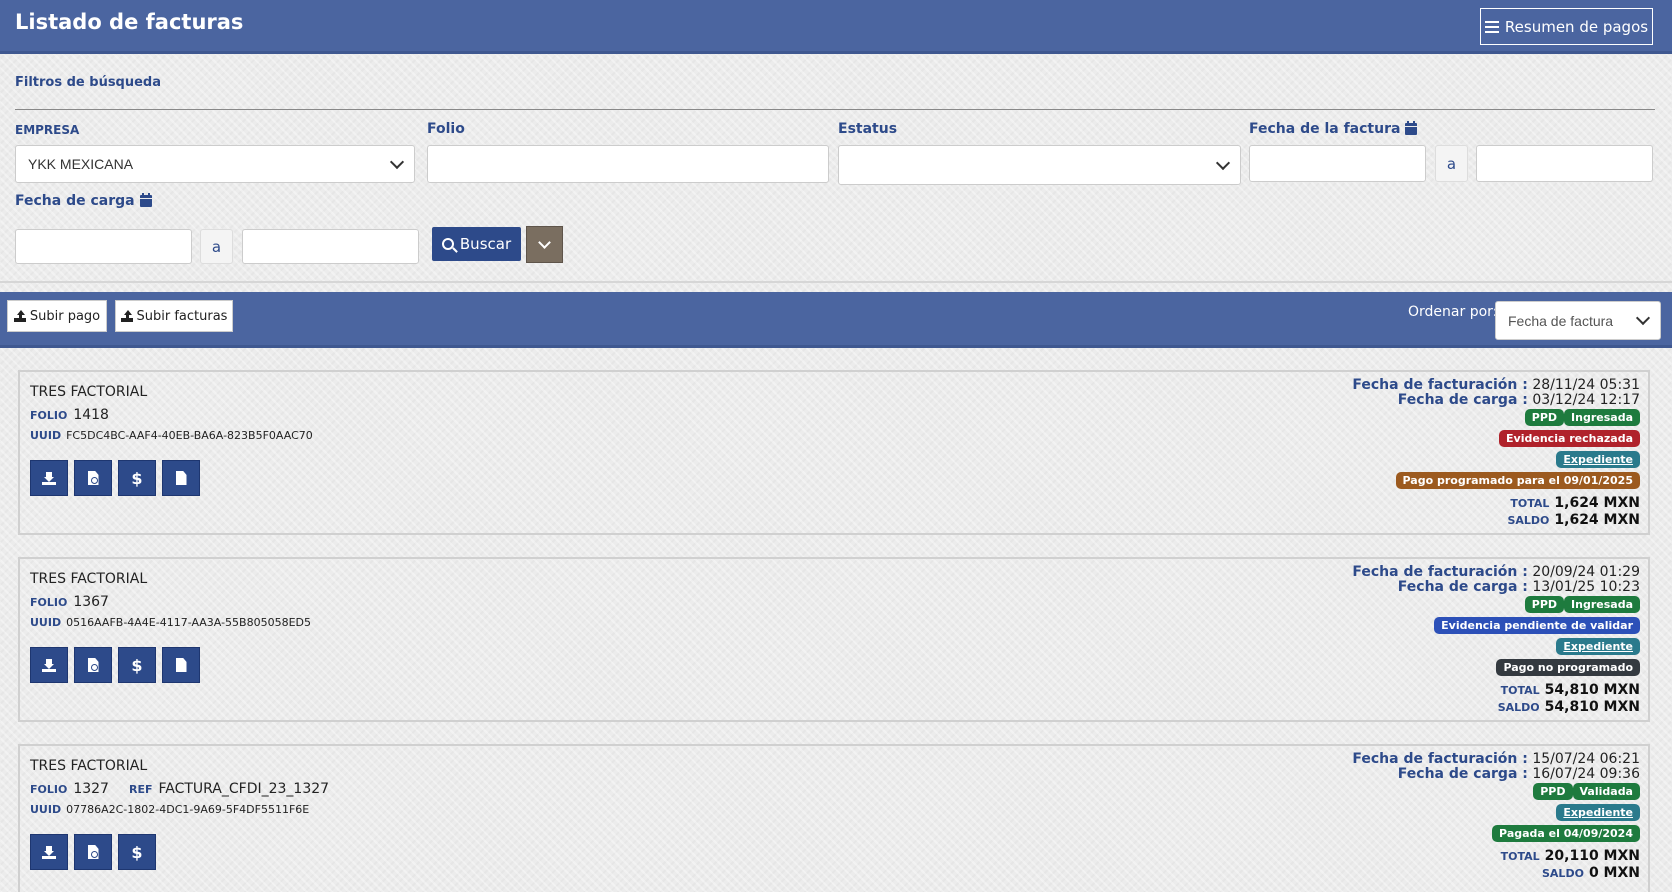 This screenshot has width=1672, height=892. What do you see at coordinates (330, 246) in the screenshot?
I see `fecha-carga-hasta-input` at bounding box center [330, 246].